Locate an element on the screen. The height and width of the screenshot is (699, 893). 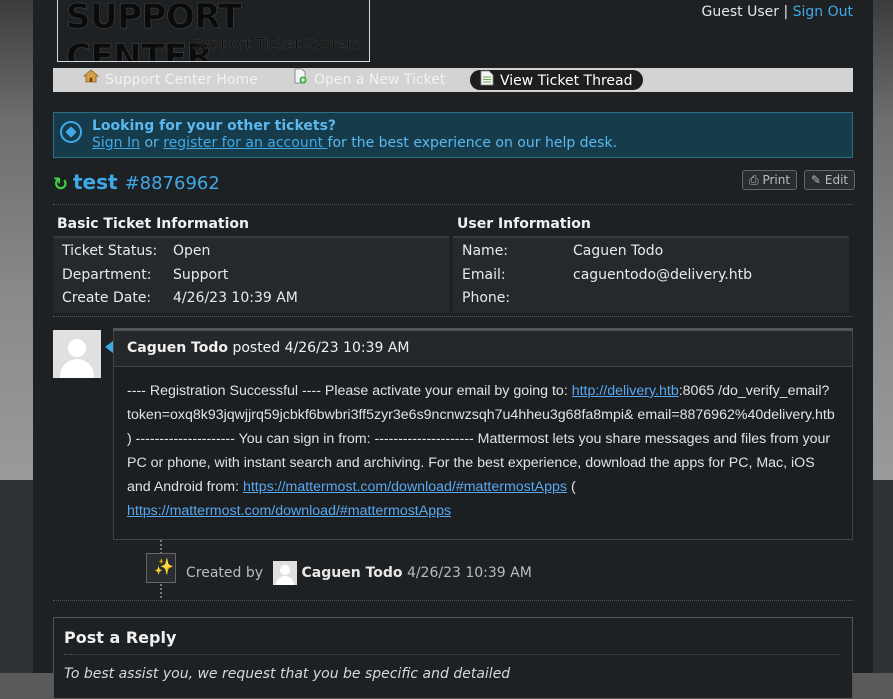
document-icon is located at coordinates (487, 81).